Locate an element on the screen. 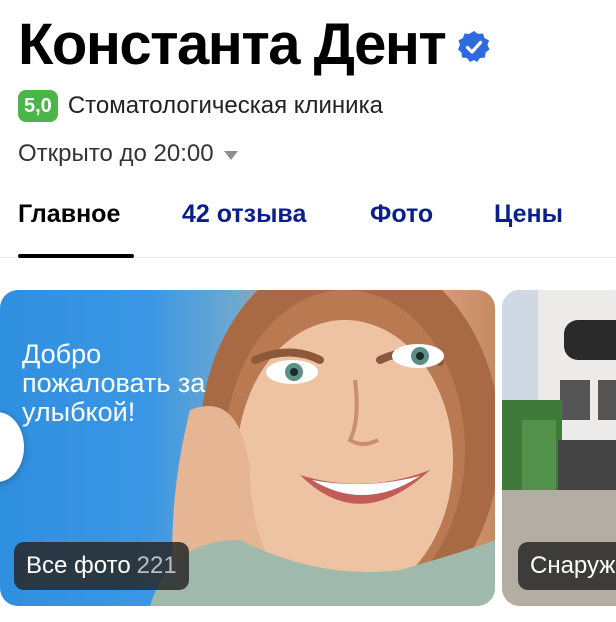 Image resolution: width=616 pixels, height=622 pixels. opening-hours-text: Открыто до 20:00 is located at coordinates (116, 153).